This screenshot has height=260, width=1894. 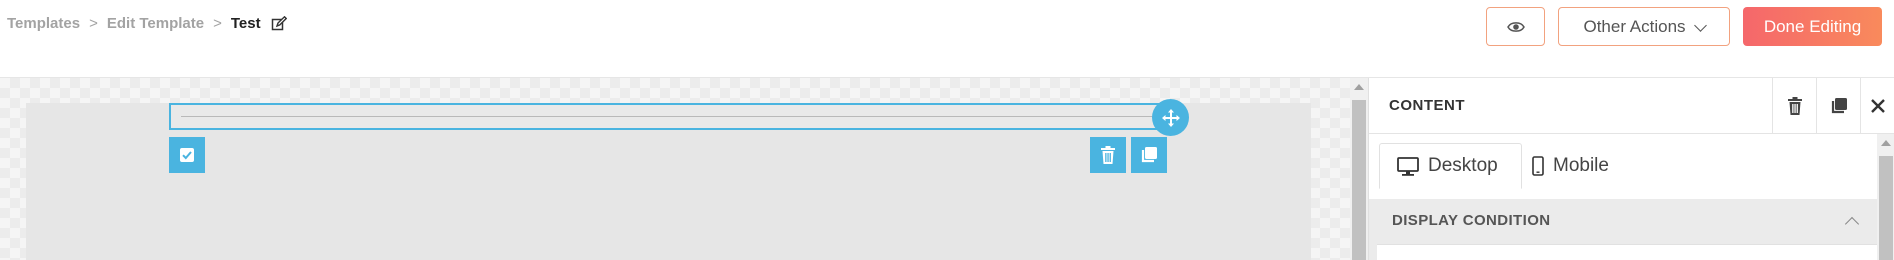 I want to click on select-block-button, so click(x=187, y=155).